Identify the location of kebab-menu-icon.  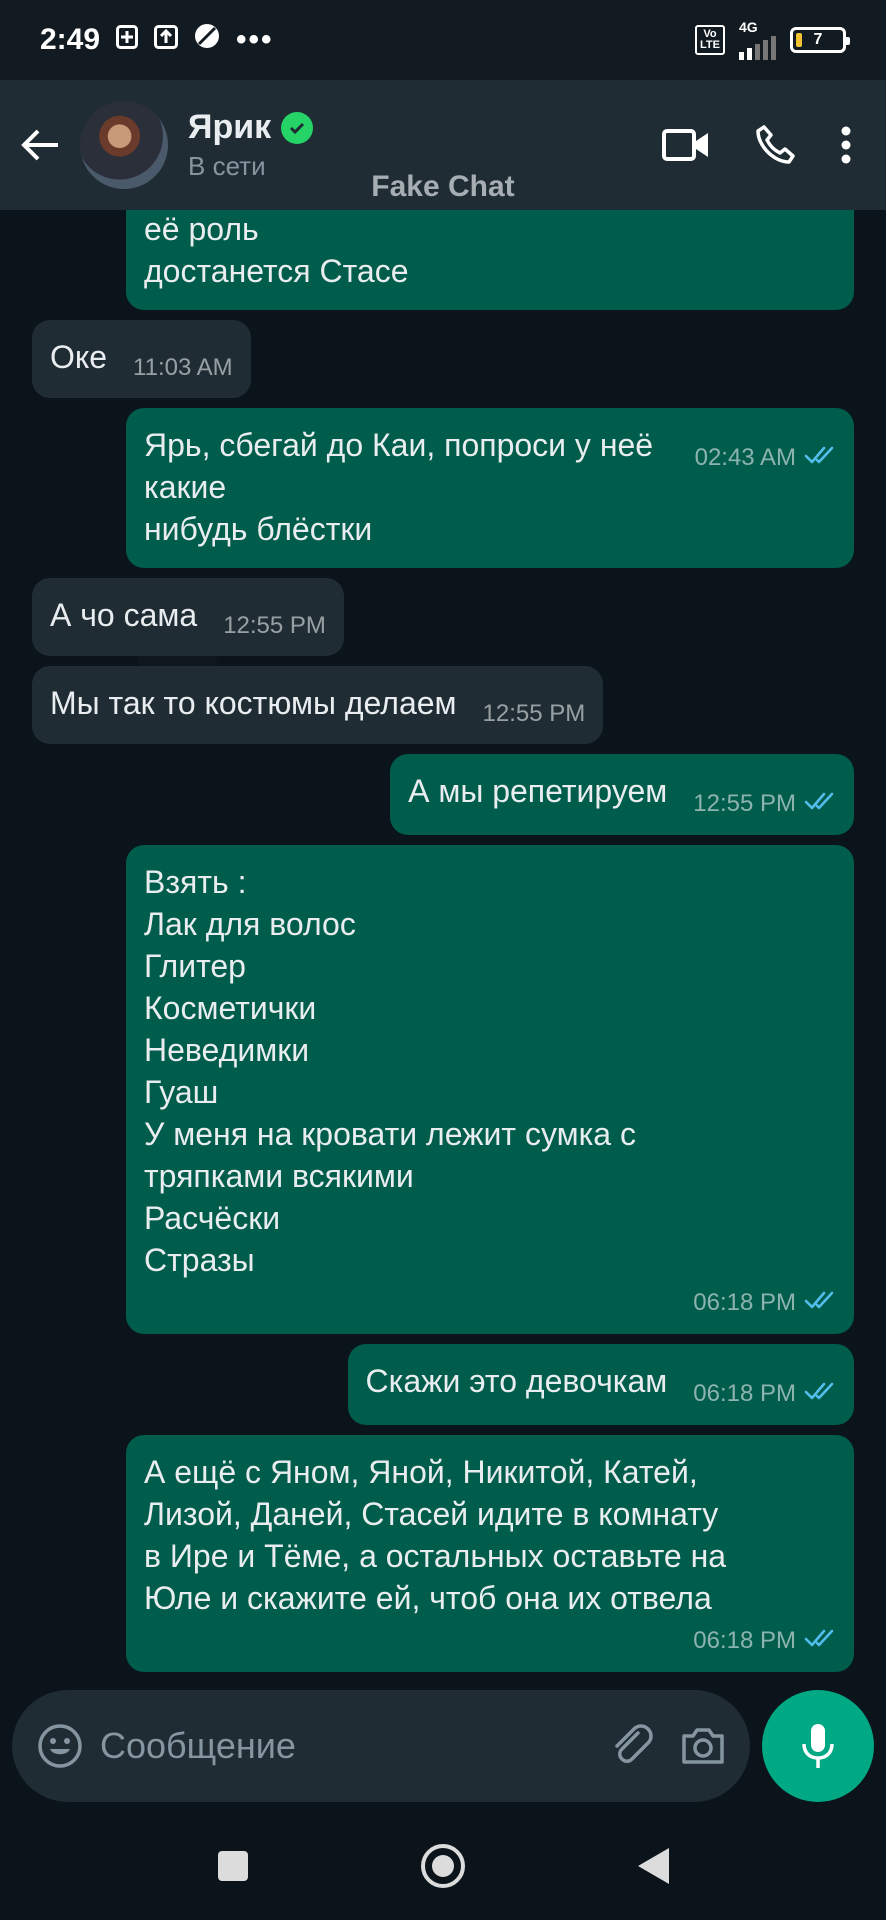
(846, 145).